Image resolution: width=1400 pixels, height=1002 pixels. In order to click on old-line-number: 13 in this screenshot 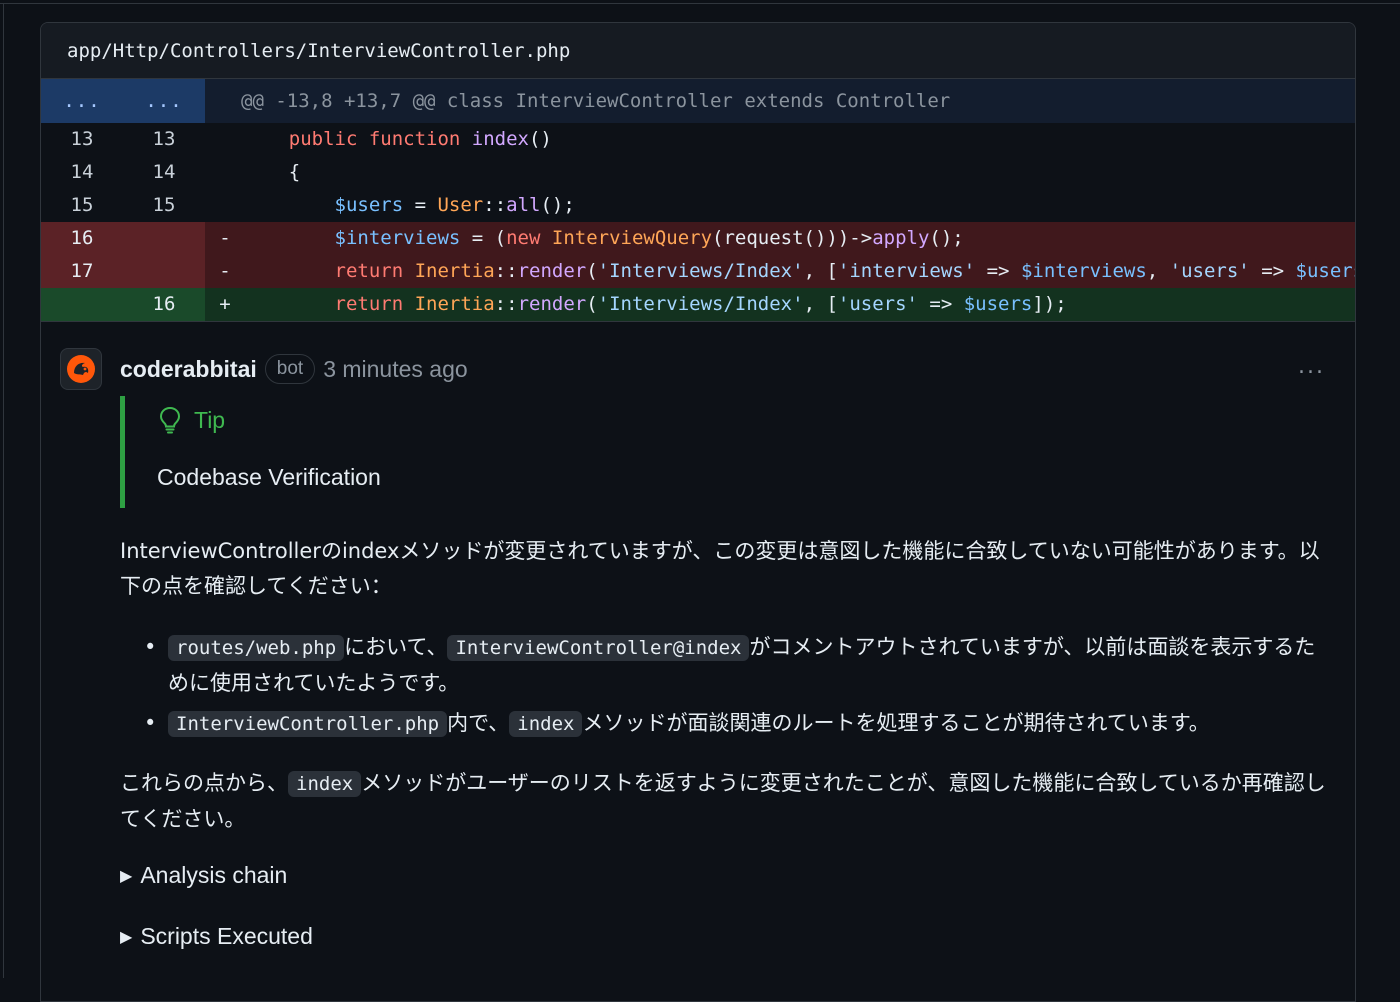, I will do `click(82, 139)`.